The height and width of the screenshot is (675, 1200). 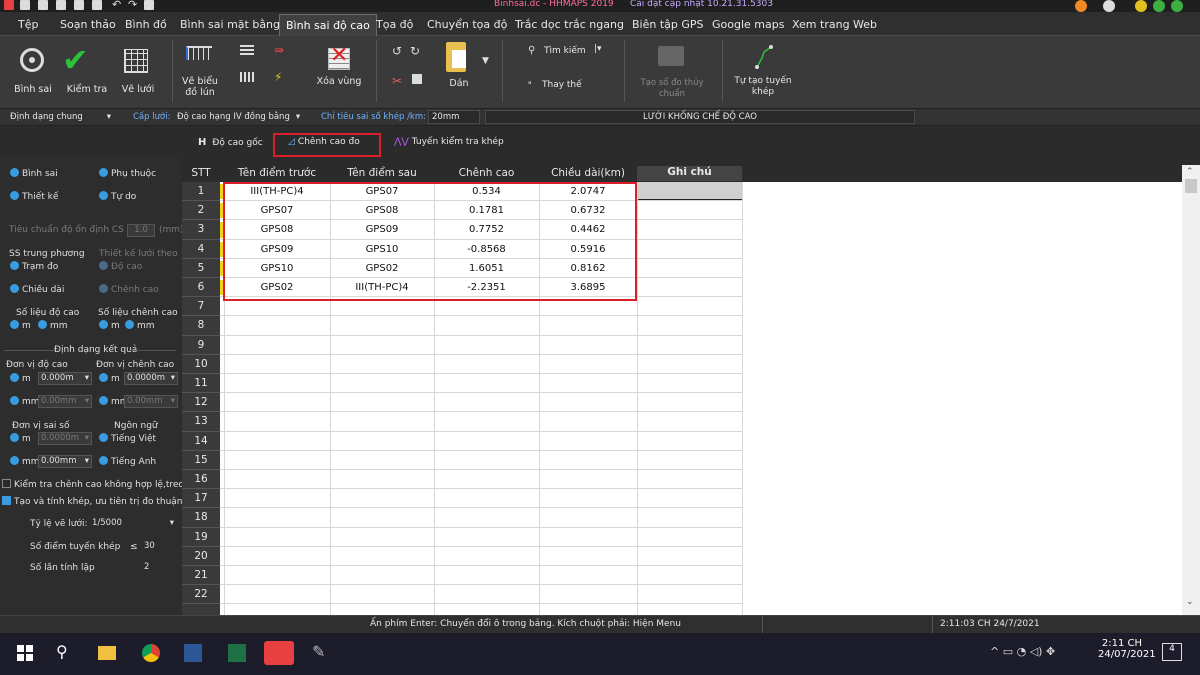 I want to click on undo-icon: ↶, so click(x=117, y=5).